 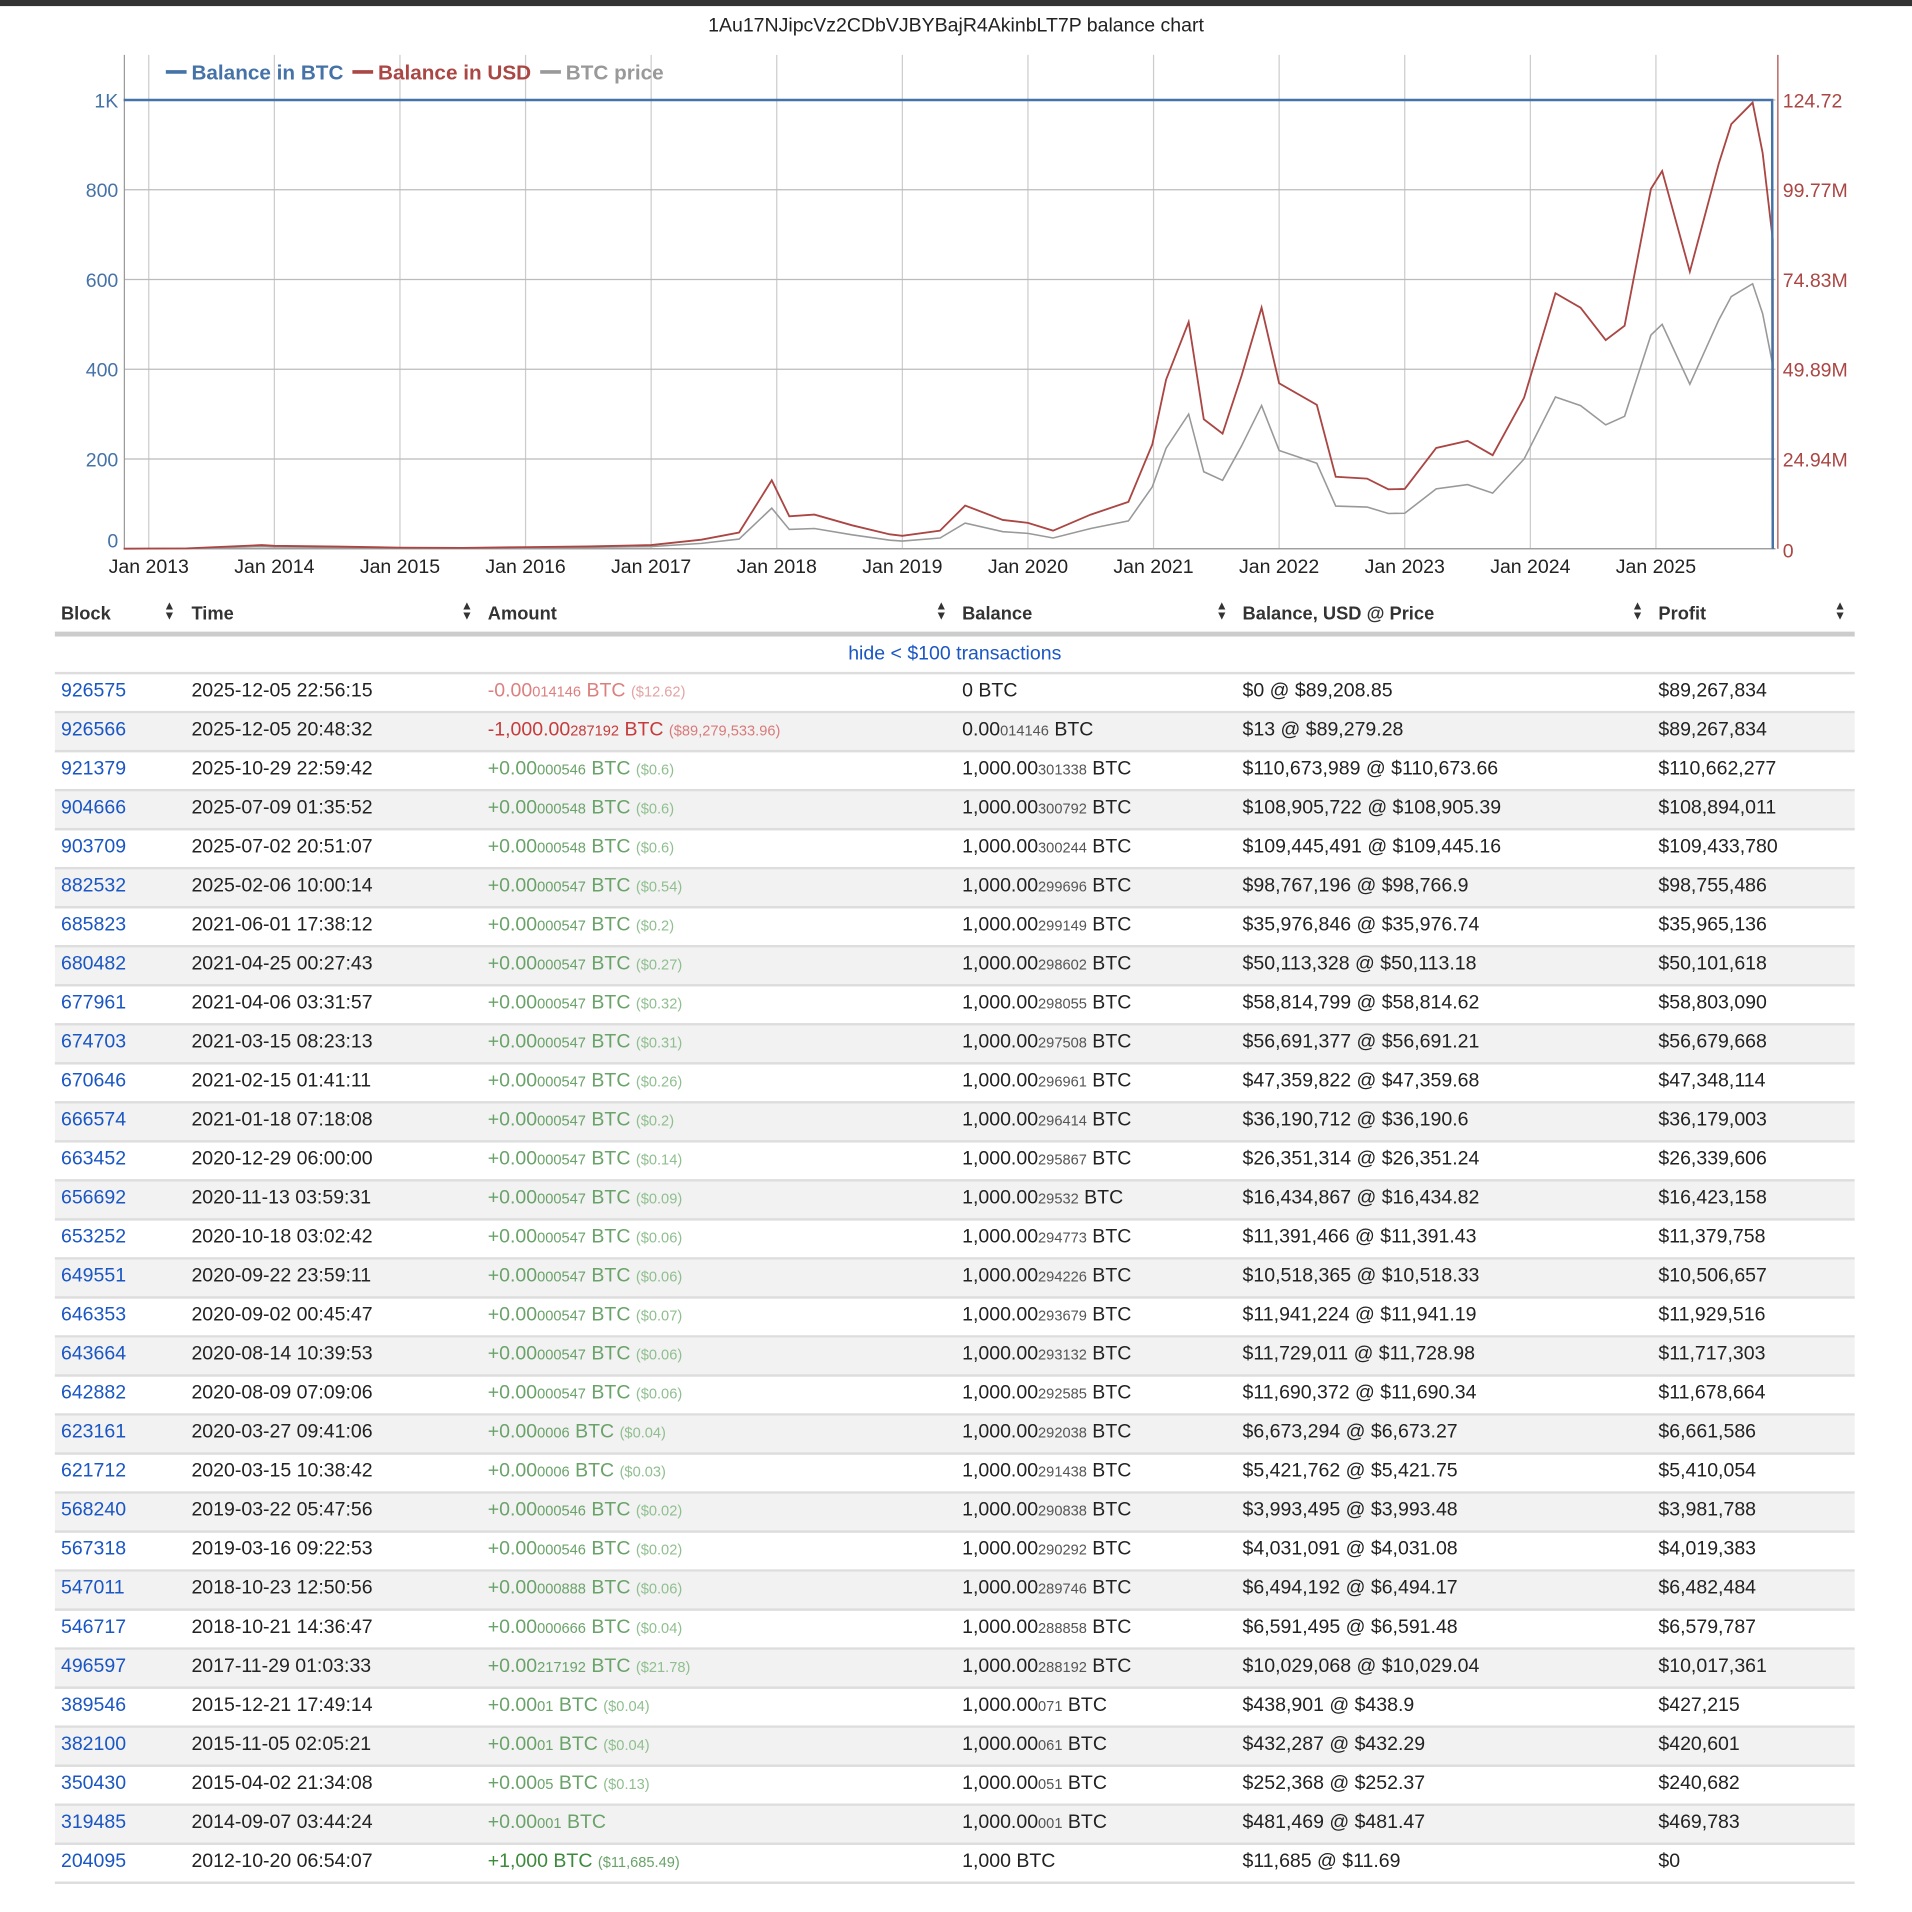 I want to click on block-link: 389546, so click(x=93, y=1706).